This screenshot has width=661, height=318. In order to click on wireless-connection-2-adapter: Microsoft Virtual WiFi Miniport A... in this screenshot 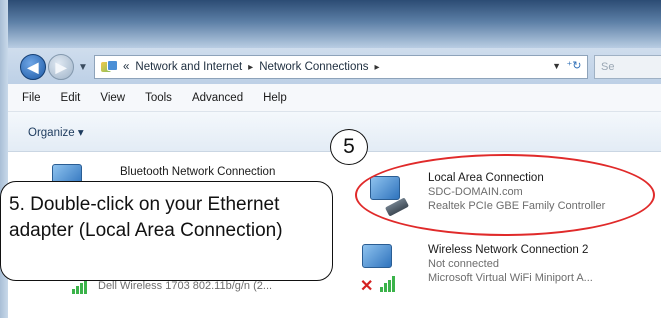, I will do `click(510, 278)`.